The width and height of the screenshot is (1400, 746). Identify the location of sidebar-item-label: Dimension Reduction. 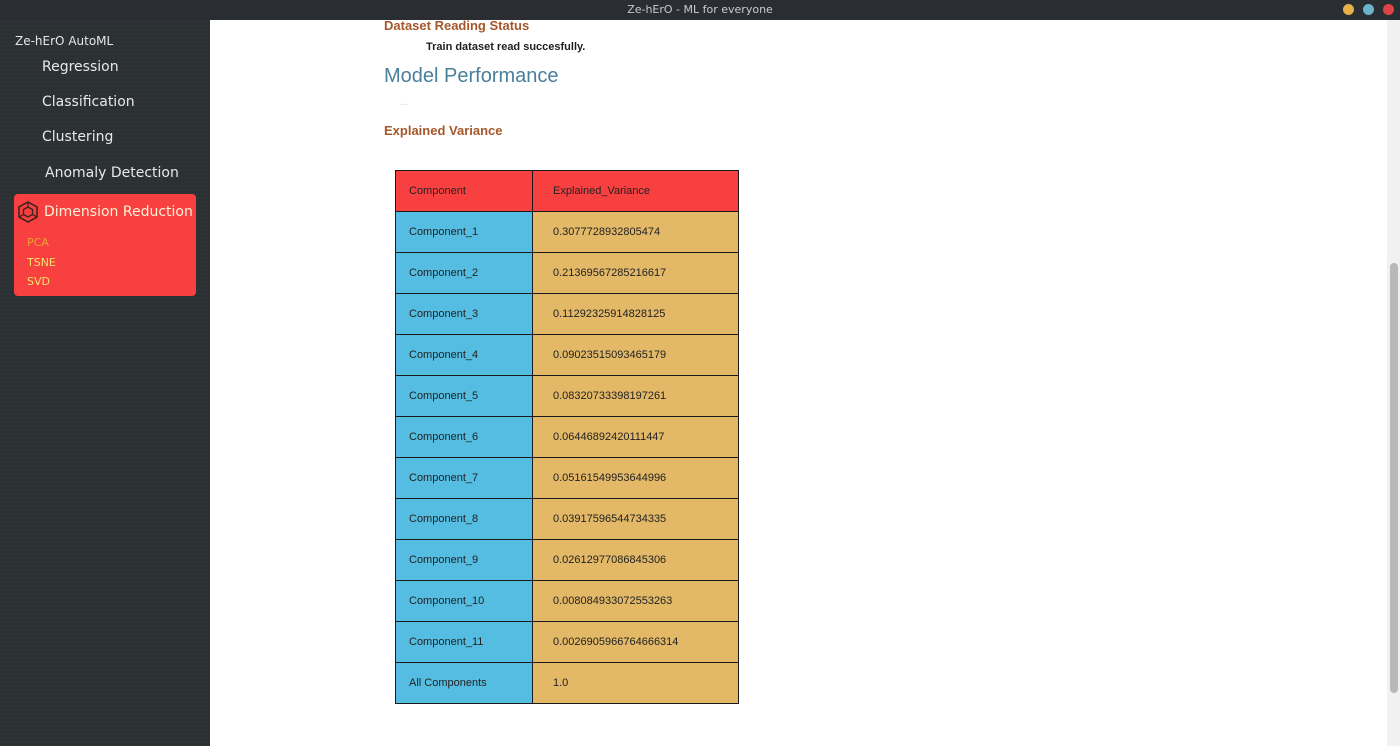
(118, 212).